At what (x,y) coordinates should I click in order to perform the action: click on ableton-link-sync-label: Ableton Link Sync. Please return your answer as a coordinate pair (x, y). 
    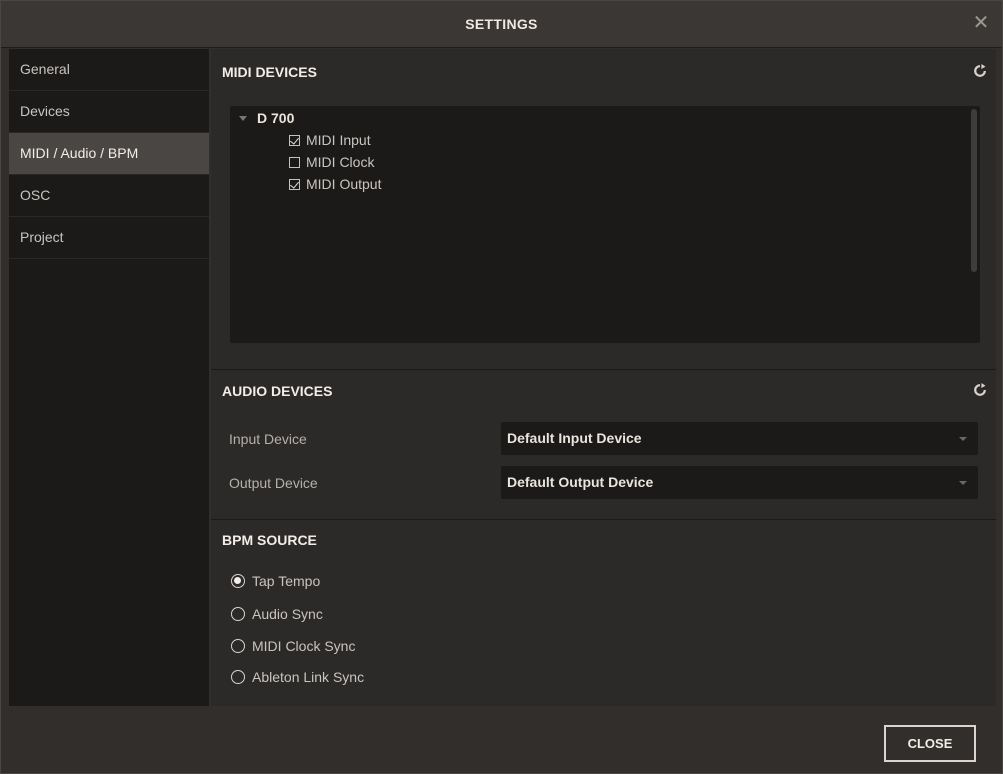
    Looking at the image, I should click on (308, 677).